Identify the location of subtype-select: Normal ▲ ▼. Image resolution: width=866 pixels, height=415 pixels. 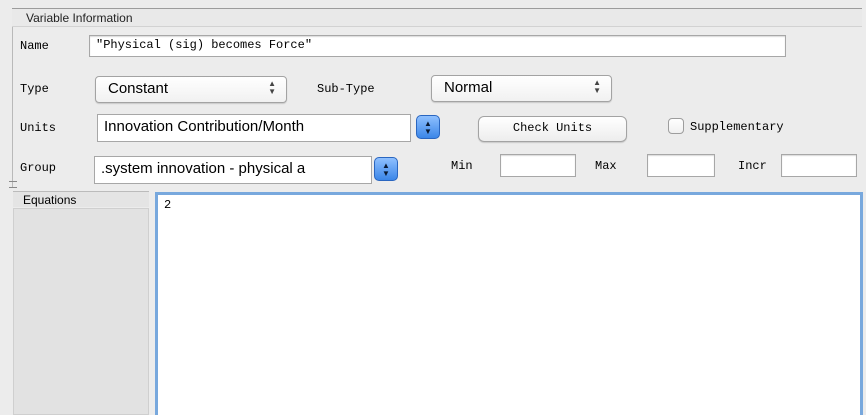
(521, 88).